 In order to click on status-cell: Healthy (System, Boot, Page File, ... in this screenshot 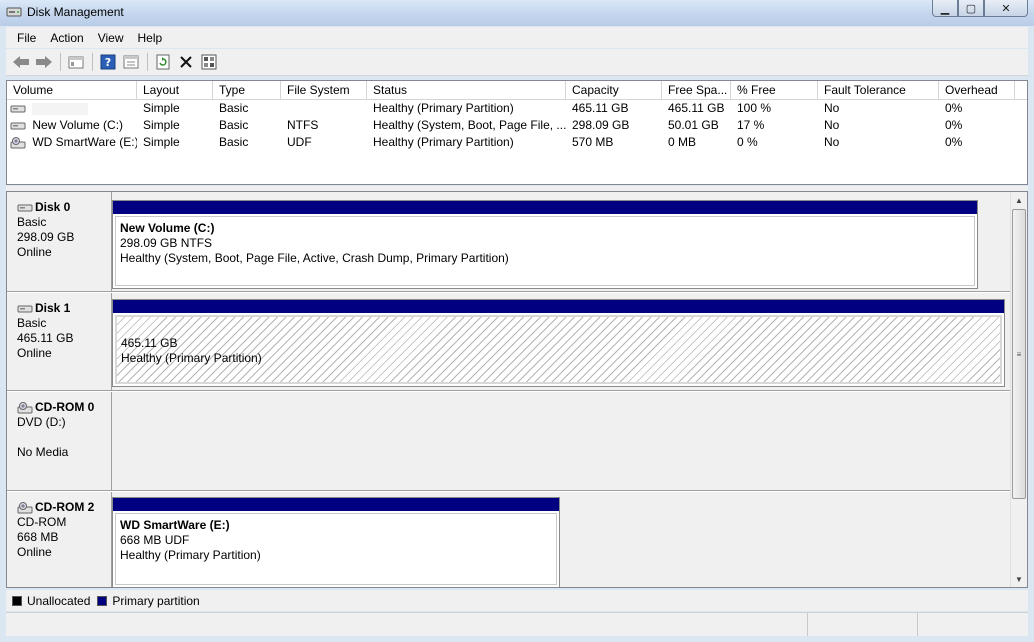, I will do `click(469, 125)`.